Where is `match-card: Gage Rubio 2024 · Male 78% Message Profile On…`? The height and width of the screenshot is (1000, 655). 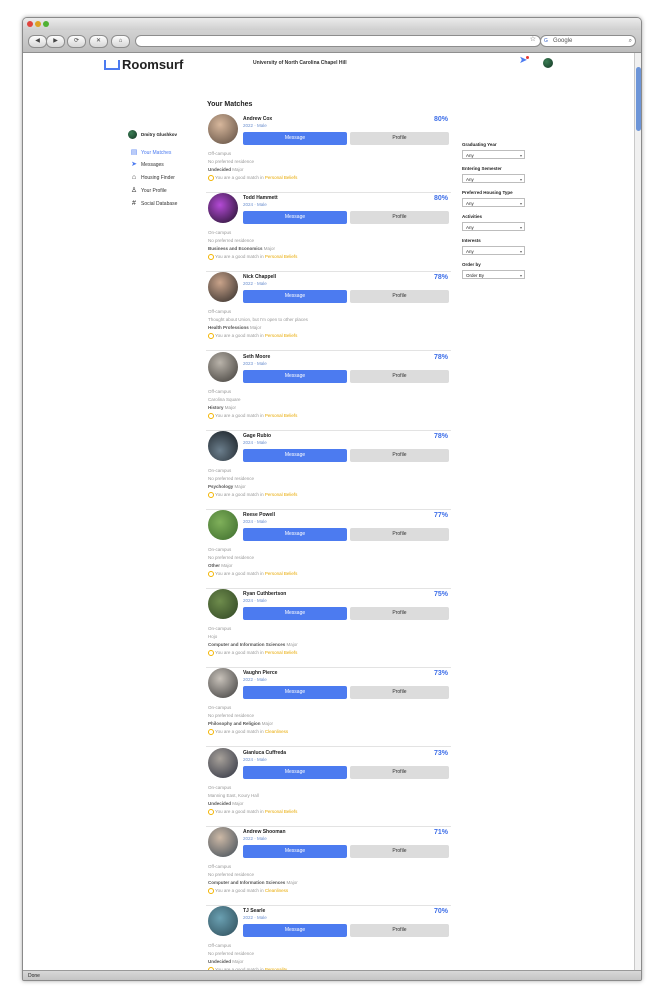 match-card: Gage Rubio 2024 · Male 78% Message Profile On… is located at coordinates (328, 470).